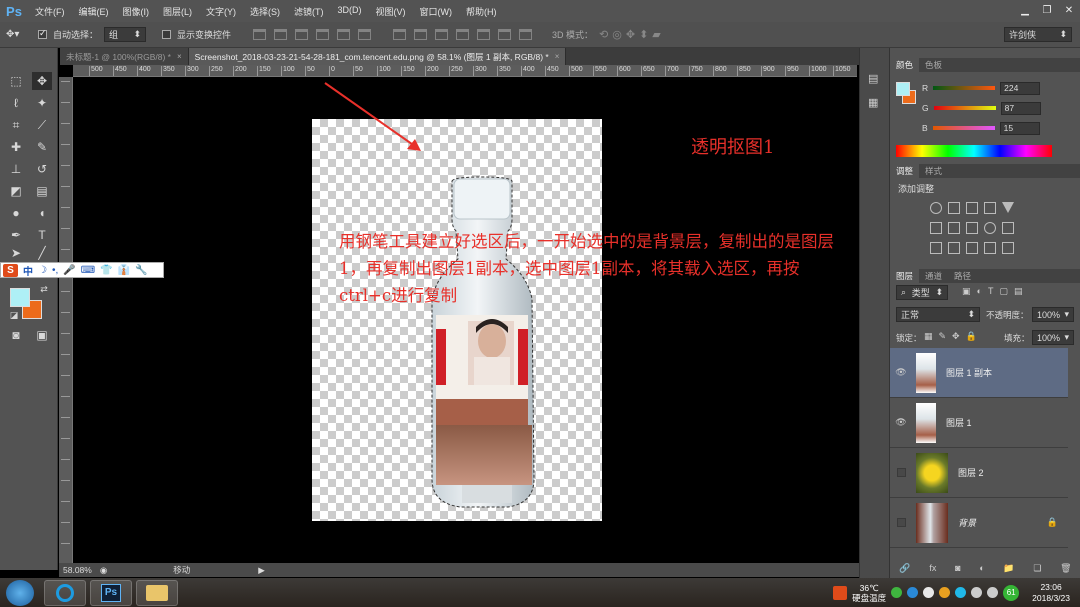 The width and height of the screenshot is (1080, 607). What do you see at coordinates (16, 169) in the screenshot?
I see `clone-stamp-icon: ⊥` at bounding box center [16, 169].